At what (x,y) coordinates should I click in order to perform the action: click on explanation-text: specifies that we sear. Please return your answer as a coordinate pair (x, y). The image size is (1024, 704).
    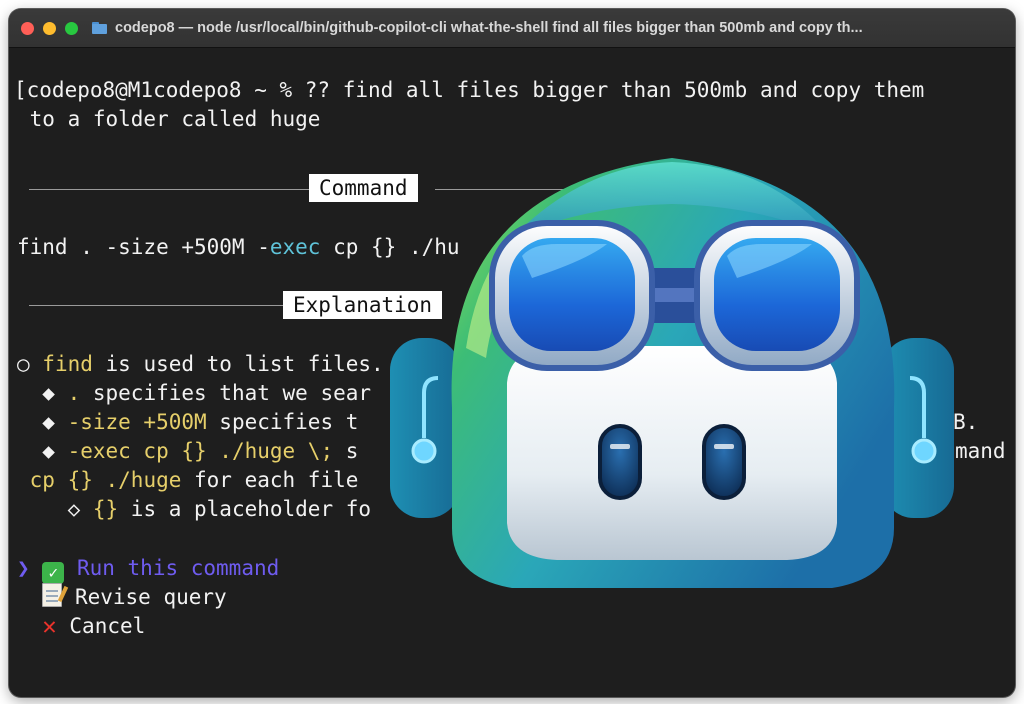
    Looking at the image, I should click on (226, 393).